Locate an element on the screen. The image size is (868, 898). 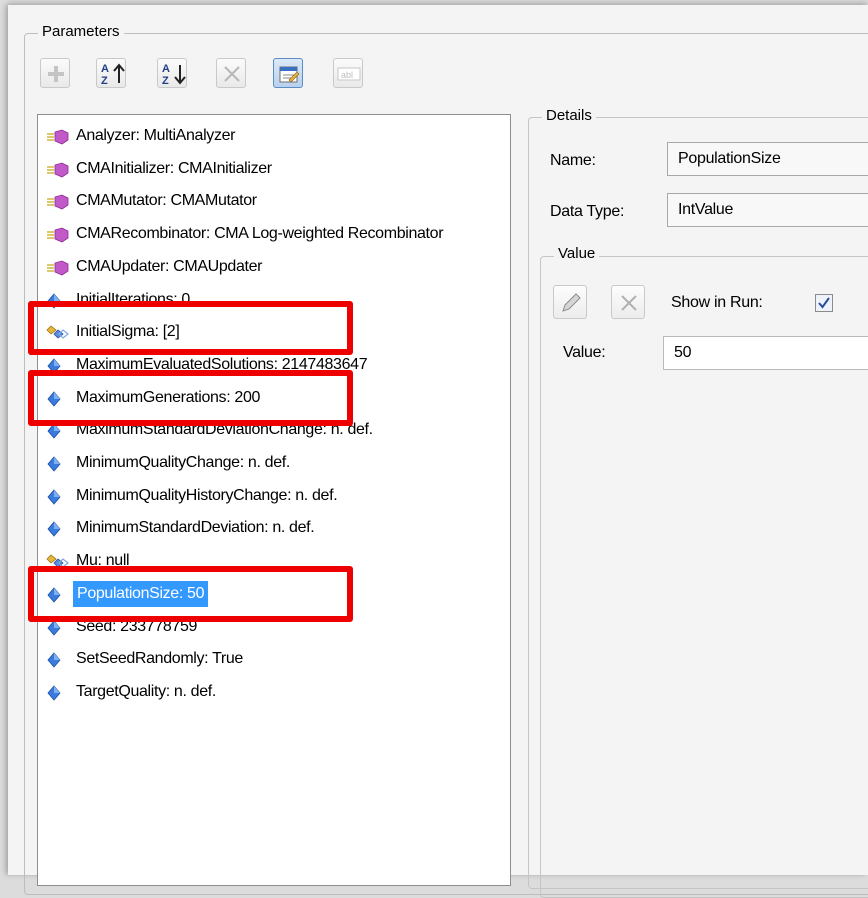
sort-descending-button: A Z is located at coordinates (172, 73).